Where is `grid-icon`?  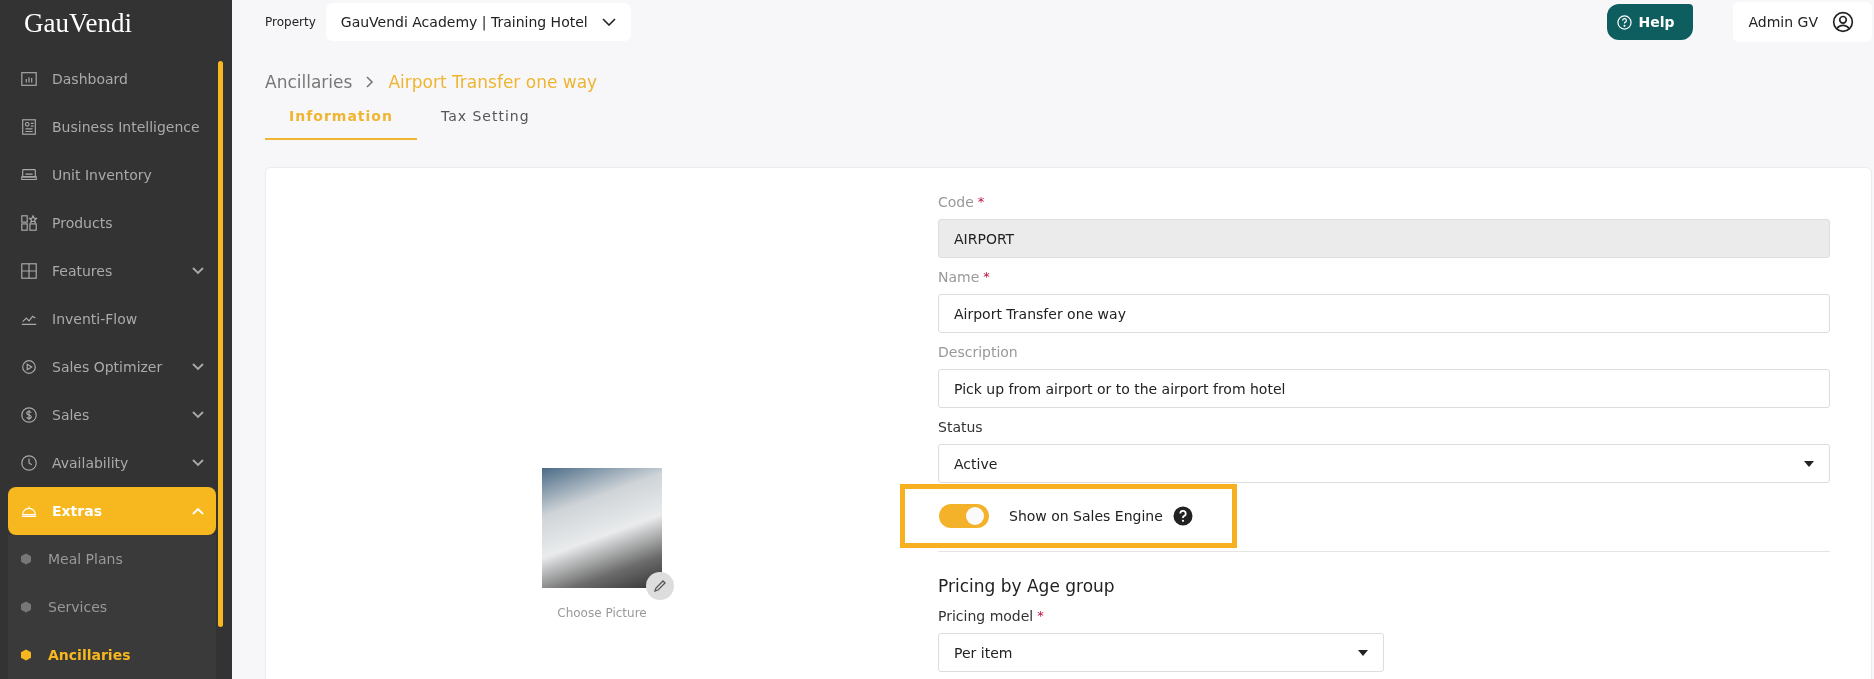
grid-icon is located at coordinates (29, 271).